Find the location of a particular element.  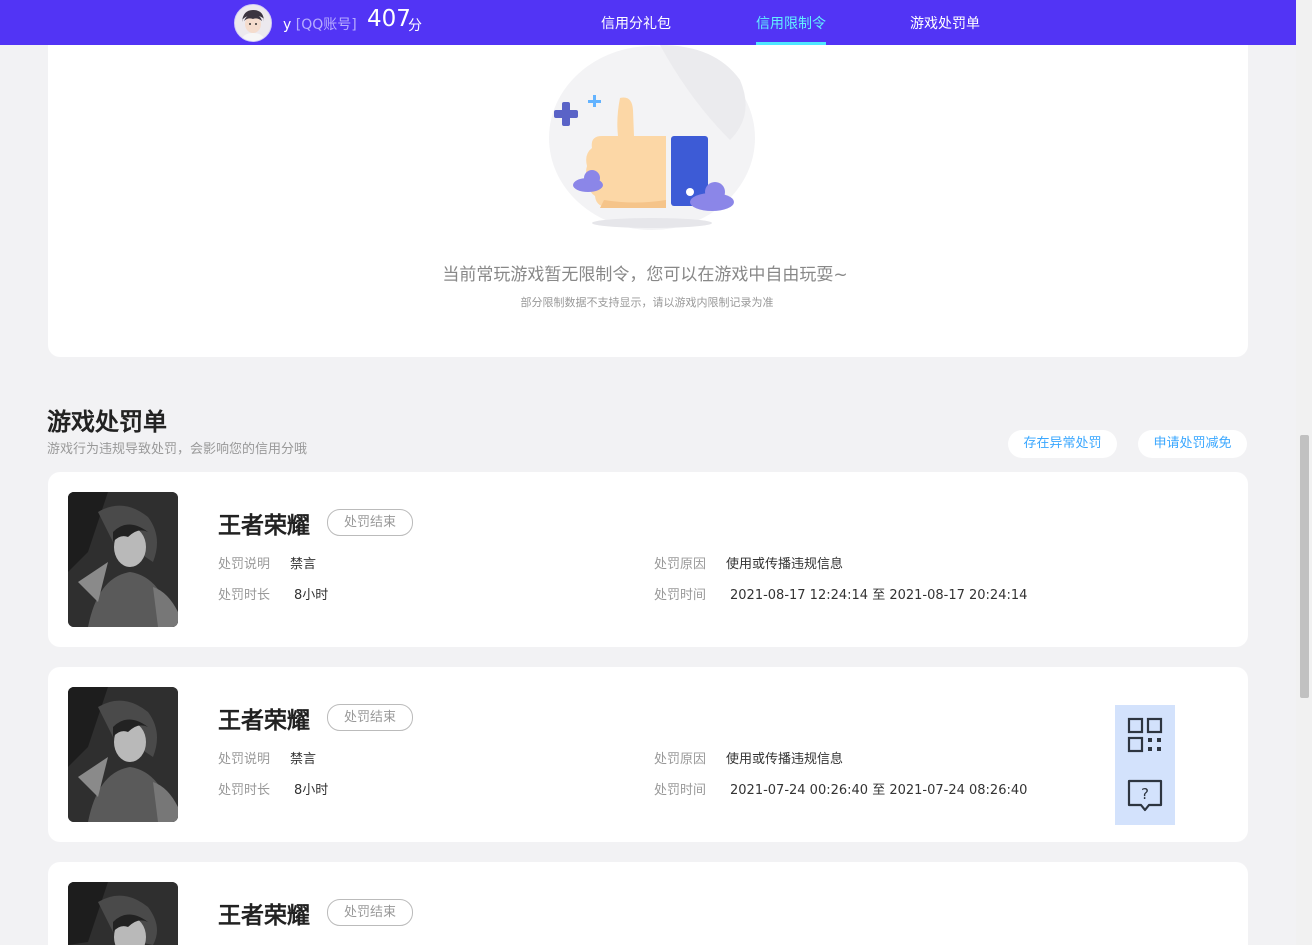

abnormal-penalty-button: 存在异常处罚 is located at coordinates (1062, 444).